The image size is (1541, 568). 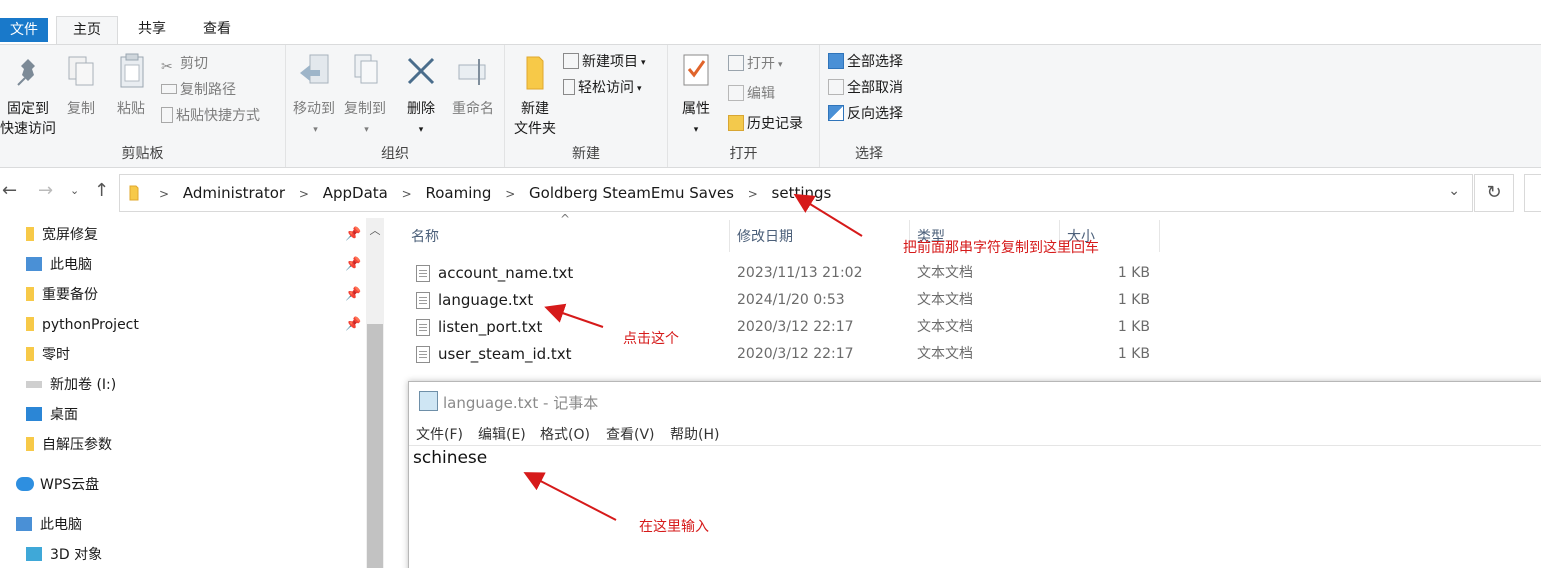 I want to click on nav-pane-scrollbar-thumb, so click(x=375, y=446).